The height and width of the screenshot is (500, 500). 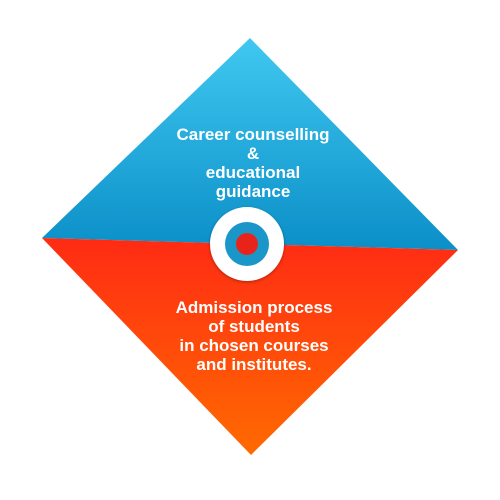 What do you see at coordinates (254, 326) in the screenshot?
I see `bottom-text-line: of students` at bounding box center [254, 326].